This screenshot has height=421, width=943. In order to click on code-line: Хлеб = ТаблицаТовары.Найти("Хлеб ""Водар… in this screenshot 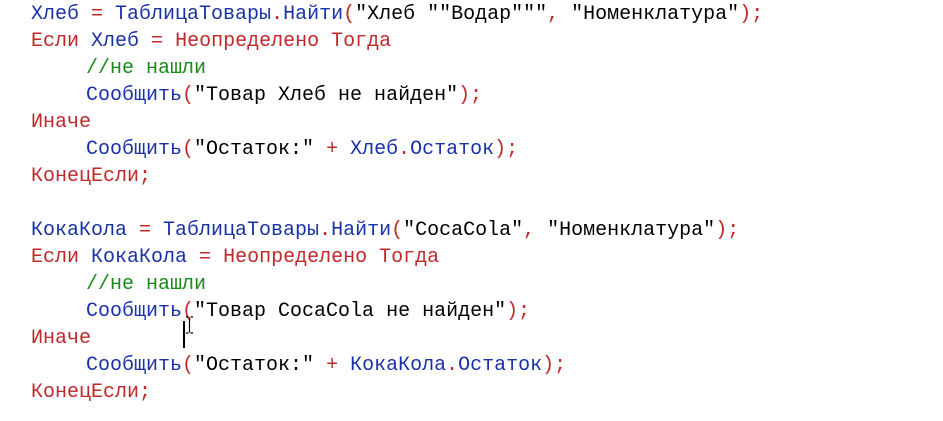, I will do `click(397, 14)`.